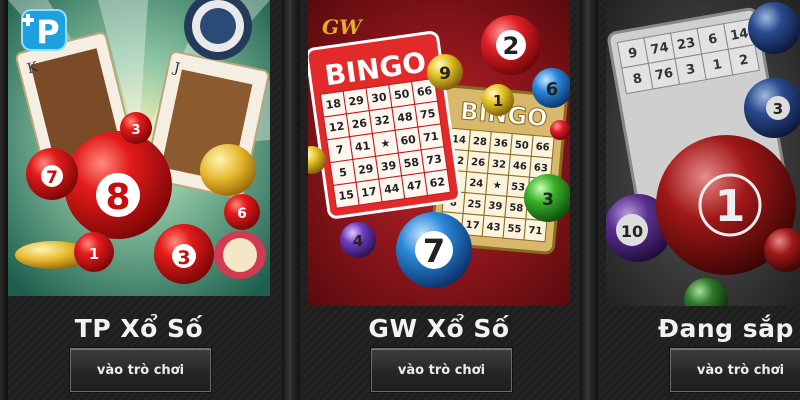  What do you see at coordinates (514, 229) in the screenshot?
I see `bingo-cell-number: 55` at bounding box center [514, 229].